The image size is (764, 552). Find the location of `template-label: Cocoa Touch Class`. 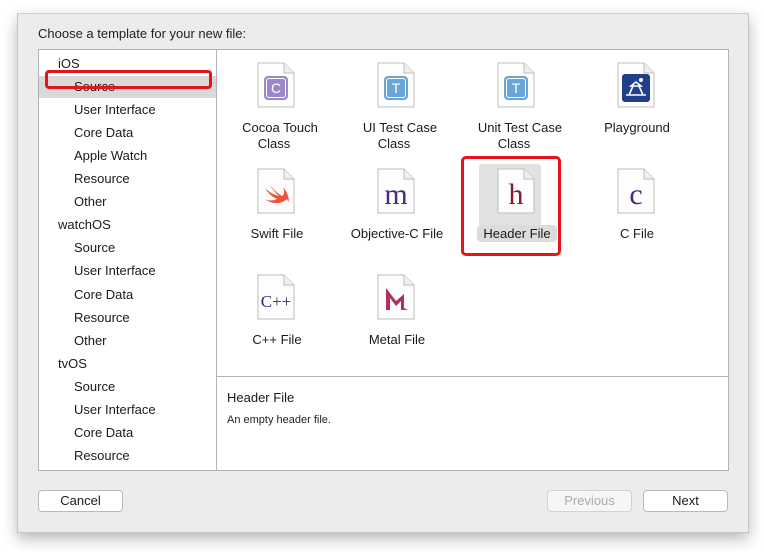

template-label: Cocoa Touch Class is located at coordinates (277, 136).